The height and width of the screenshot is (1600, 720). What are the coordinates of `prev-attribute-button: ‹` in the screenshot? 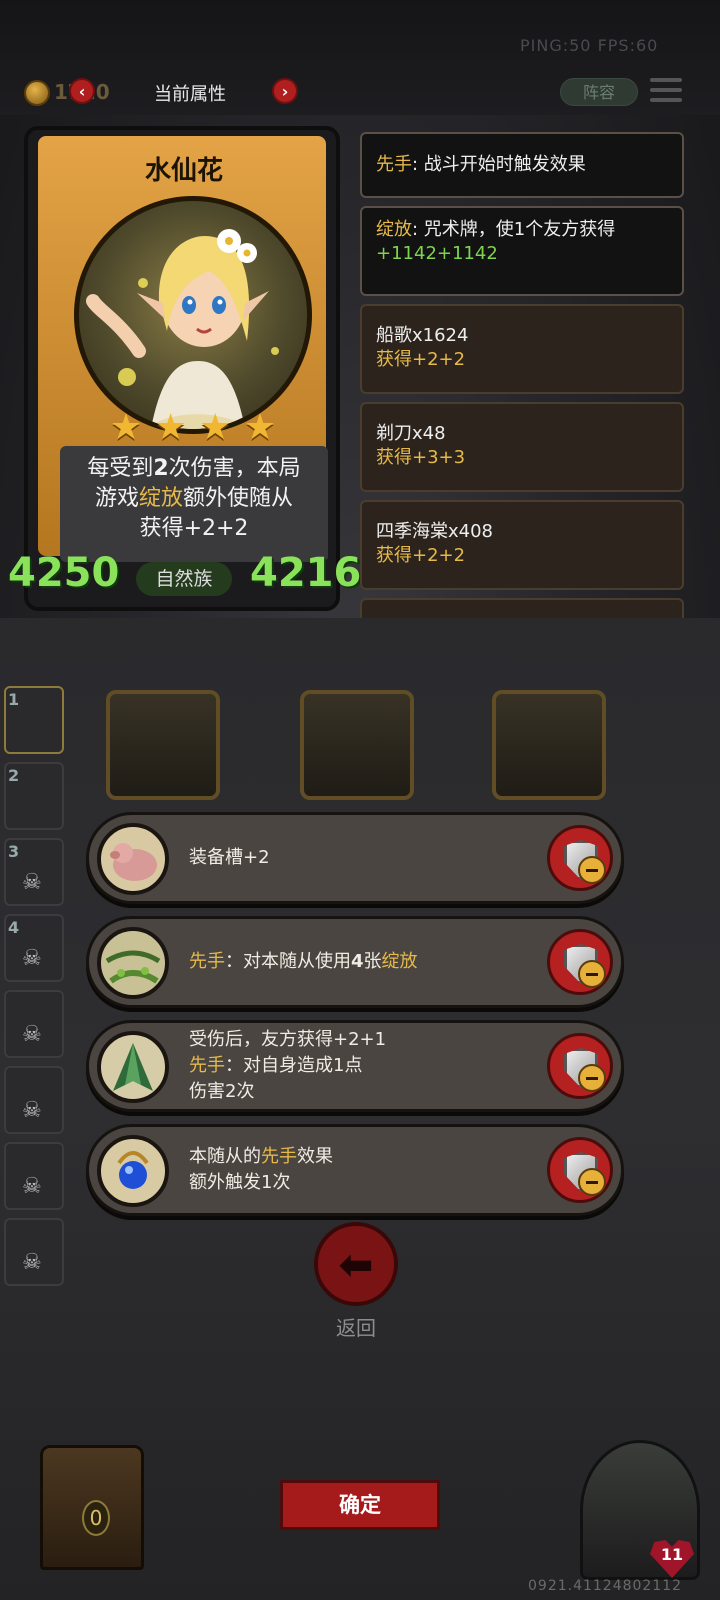 It's located at (82, 91).